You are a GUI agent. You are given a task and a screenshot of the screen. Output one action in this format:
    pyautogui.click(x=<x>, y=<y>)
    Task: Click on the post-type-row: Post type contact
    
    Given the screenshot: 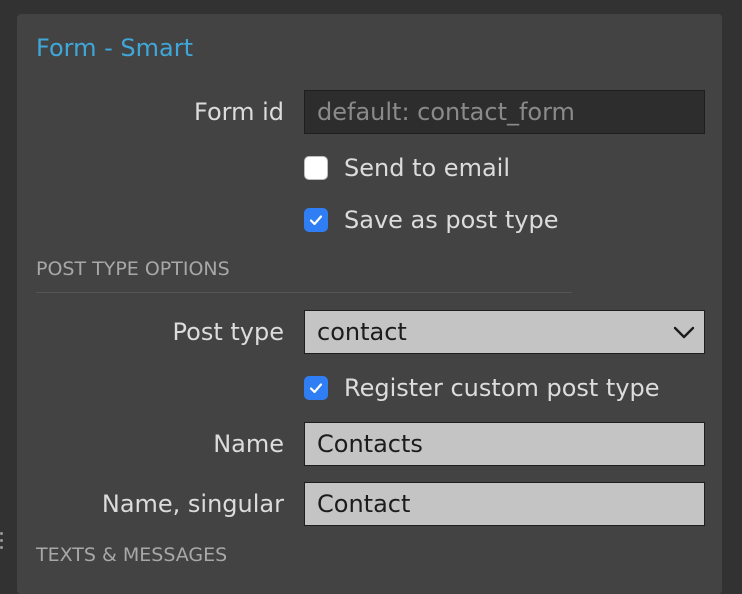 What is the action you would take?
    pyautogui.click(x=369, y=332)
    